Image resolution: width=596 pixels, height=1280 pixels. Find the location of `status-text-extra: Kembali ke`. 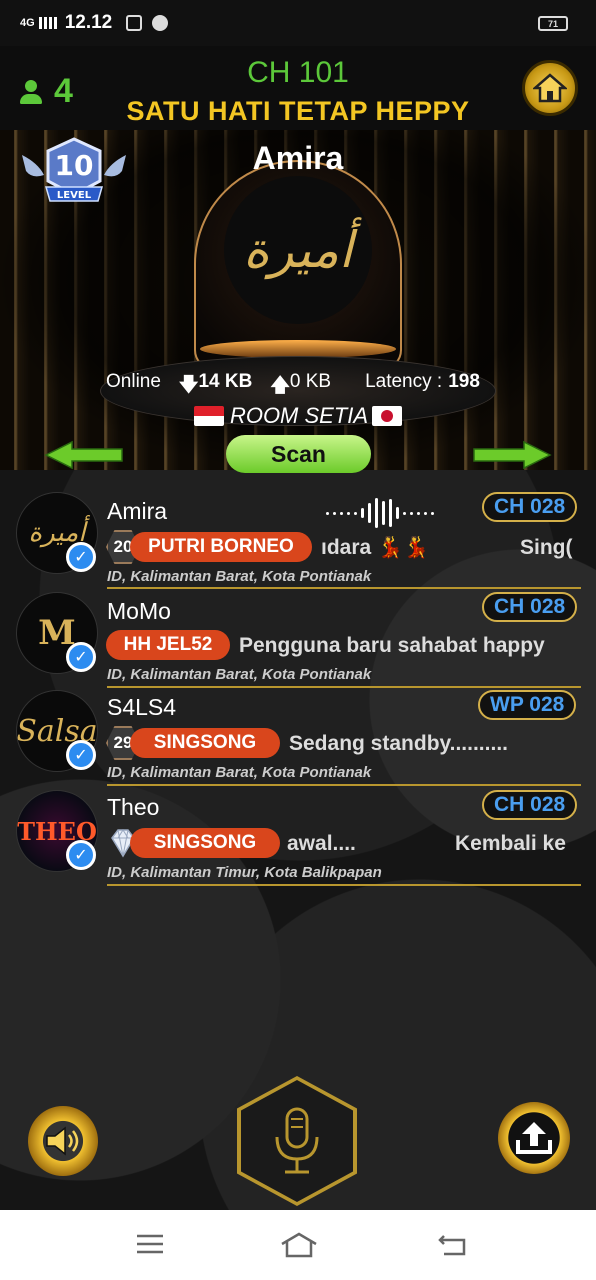

status-text-extra: Kembali ke is located at coordinates (510, 843).